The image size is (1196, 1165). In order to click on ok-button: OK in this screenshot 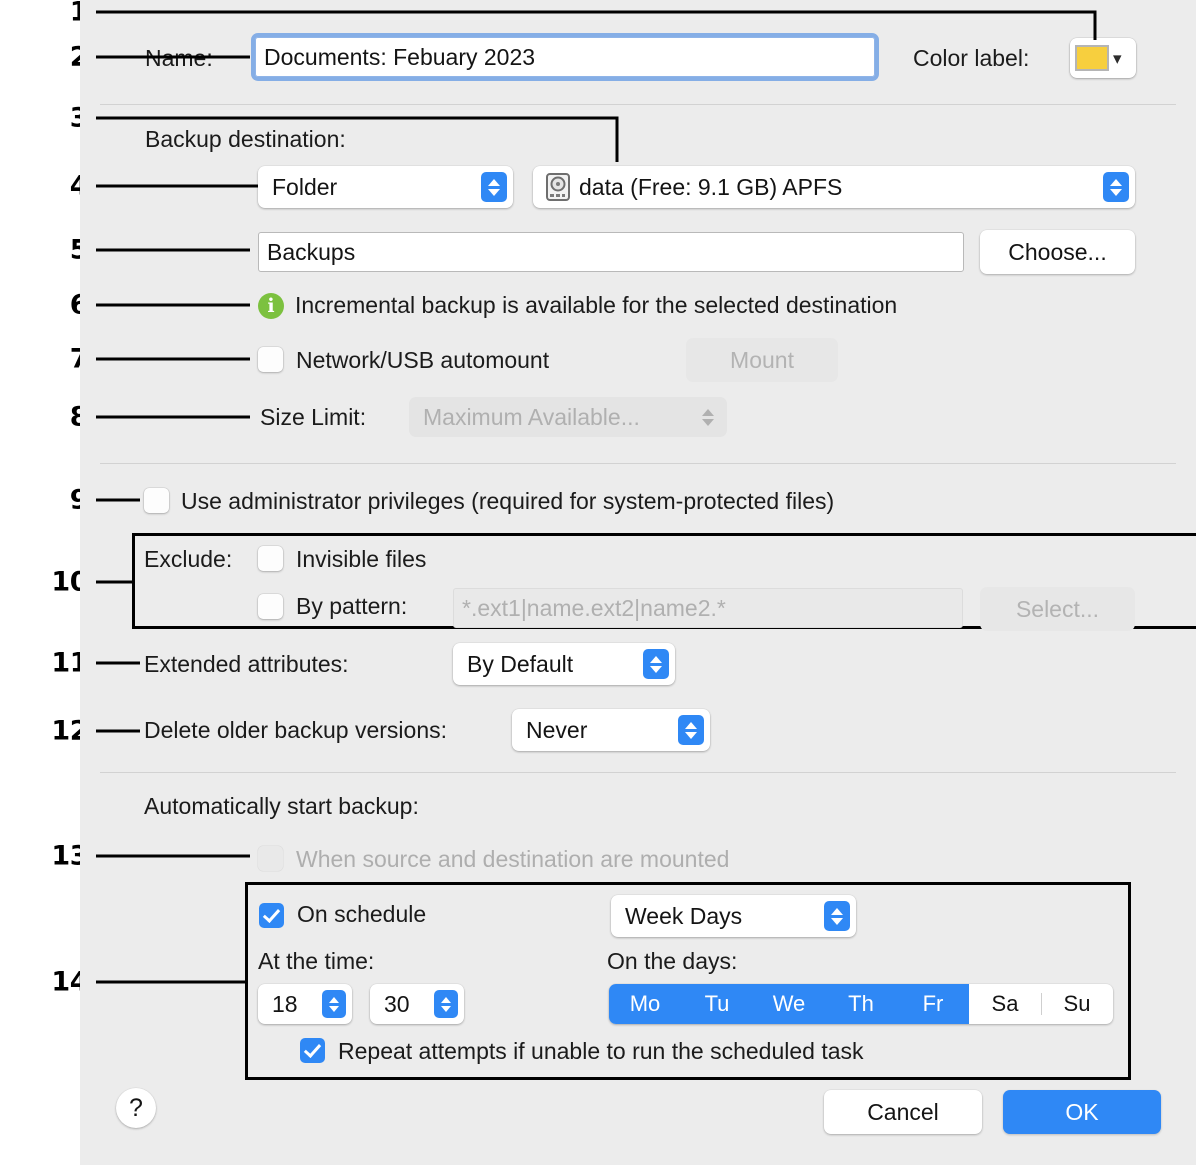, I will do `click(1082, 1112)`.